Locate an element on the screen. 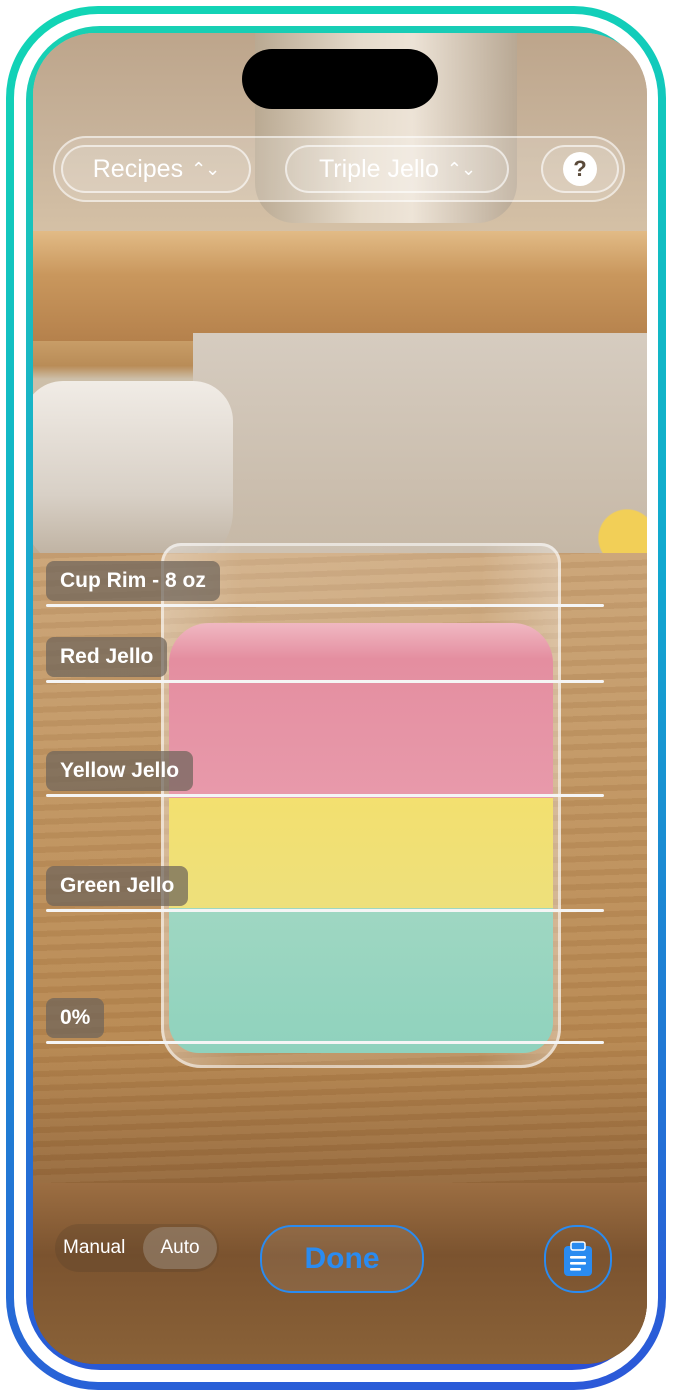  mode-toggle: Manual Auto is located at coordinates (137, 1248).